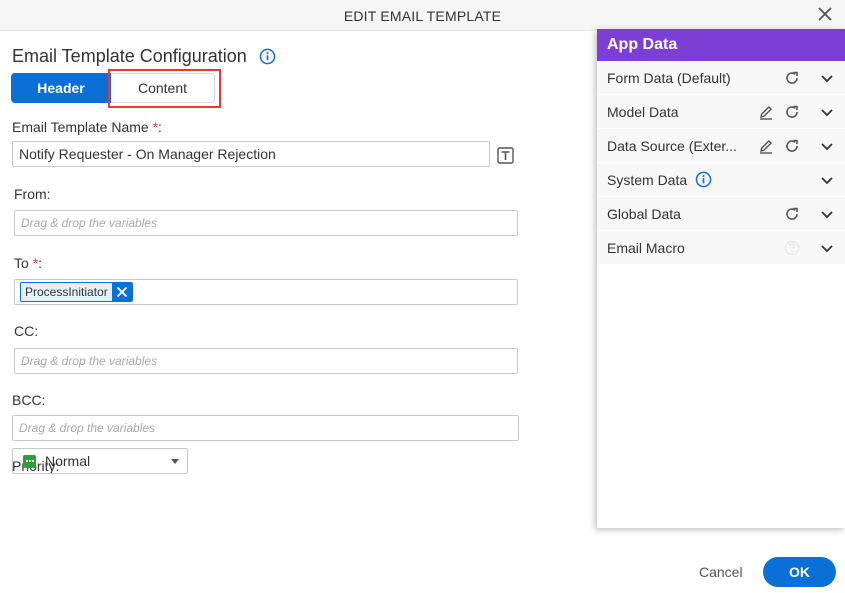  I want to click on from-input: Drag & drop the variables, so click(266, 223).